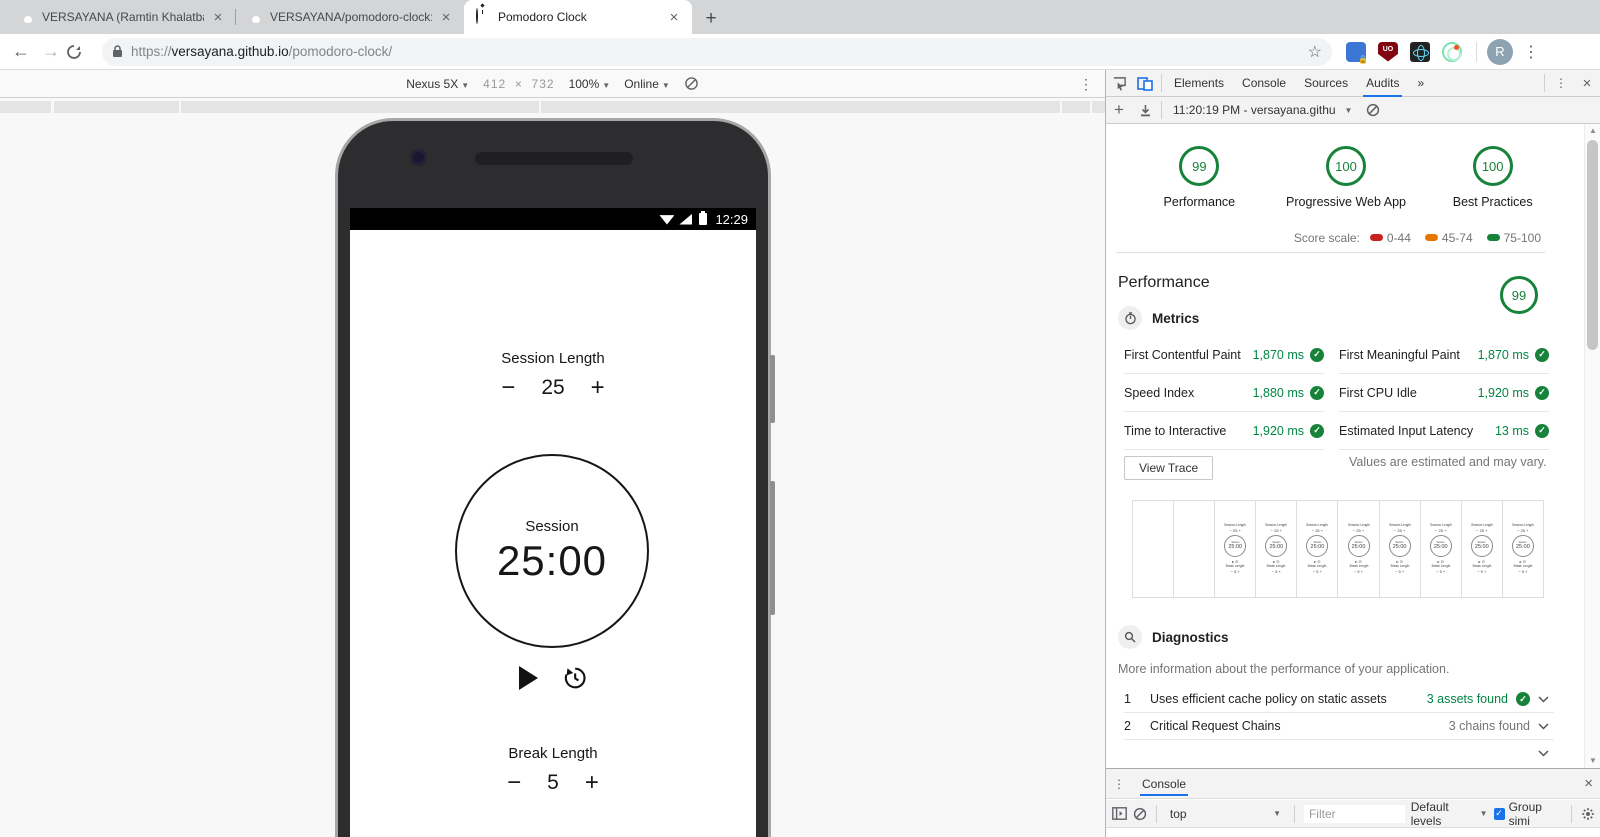 The width and height of the screenshot is (1600, 837). Describe the element at coordinates (1444, 393) in the screenshot. I see `metric-row: First CPU Idle 1,920 ms ✓` at that location.